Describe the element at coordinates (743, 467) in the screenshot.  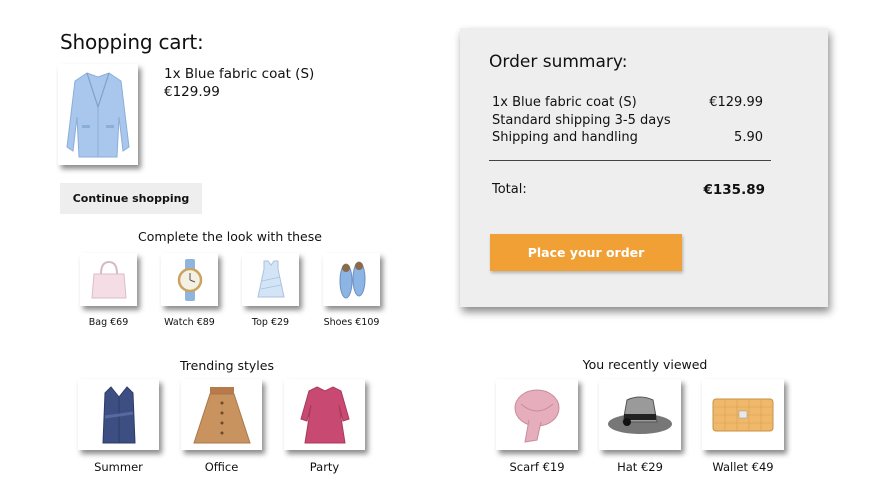
I see `recent-label-wallet: Wallet €49` at that location.